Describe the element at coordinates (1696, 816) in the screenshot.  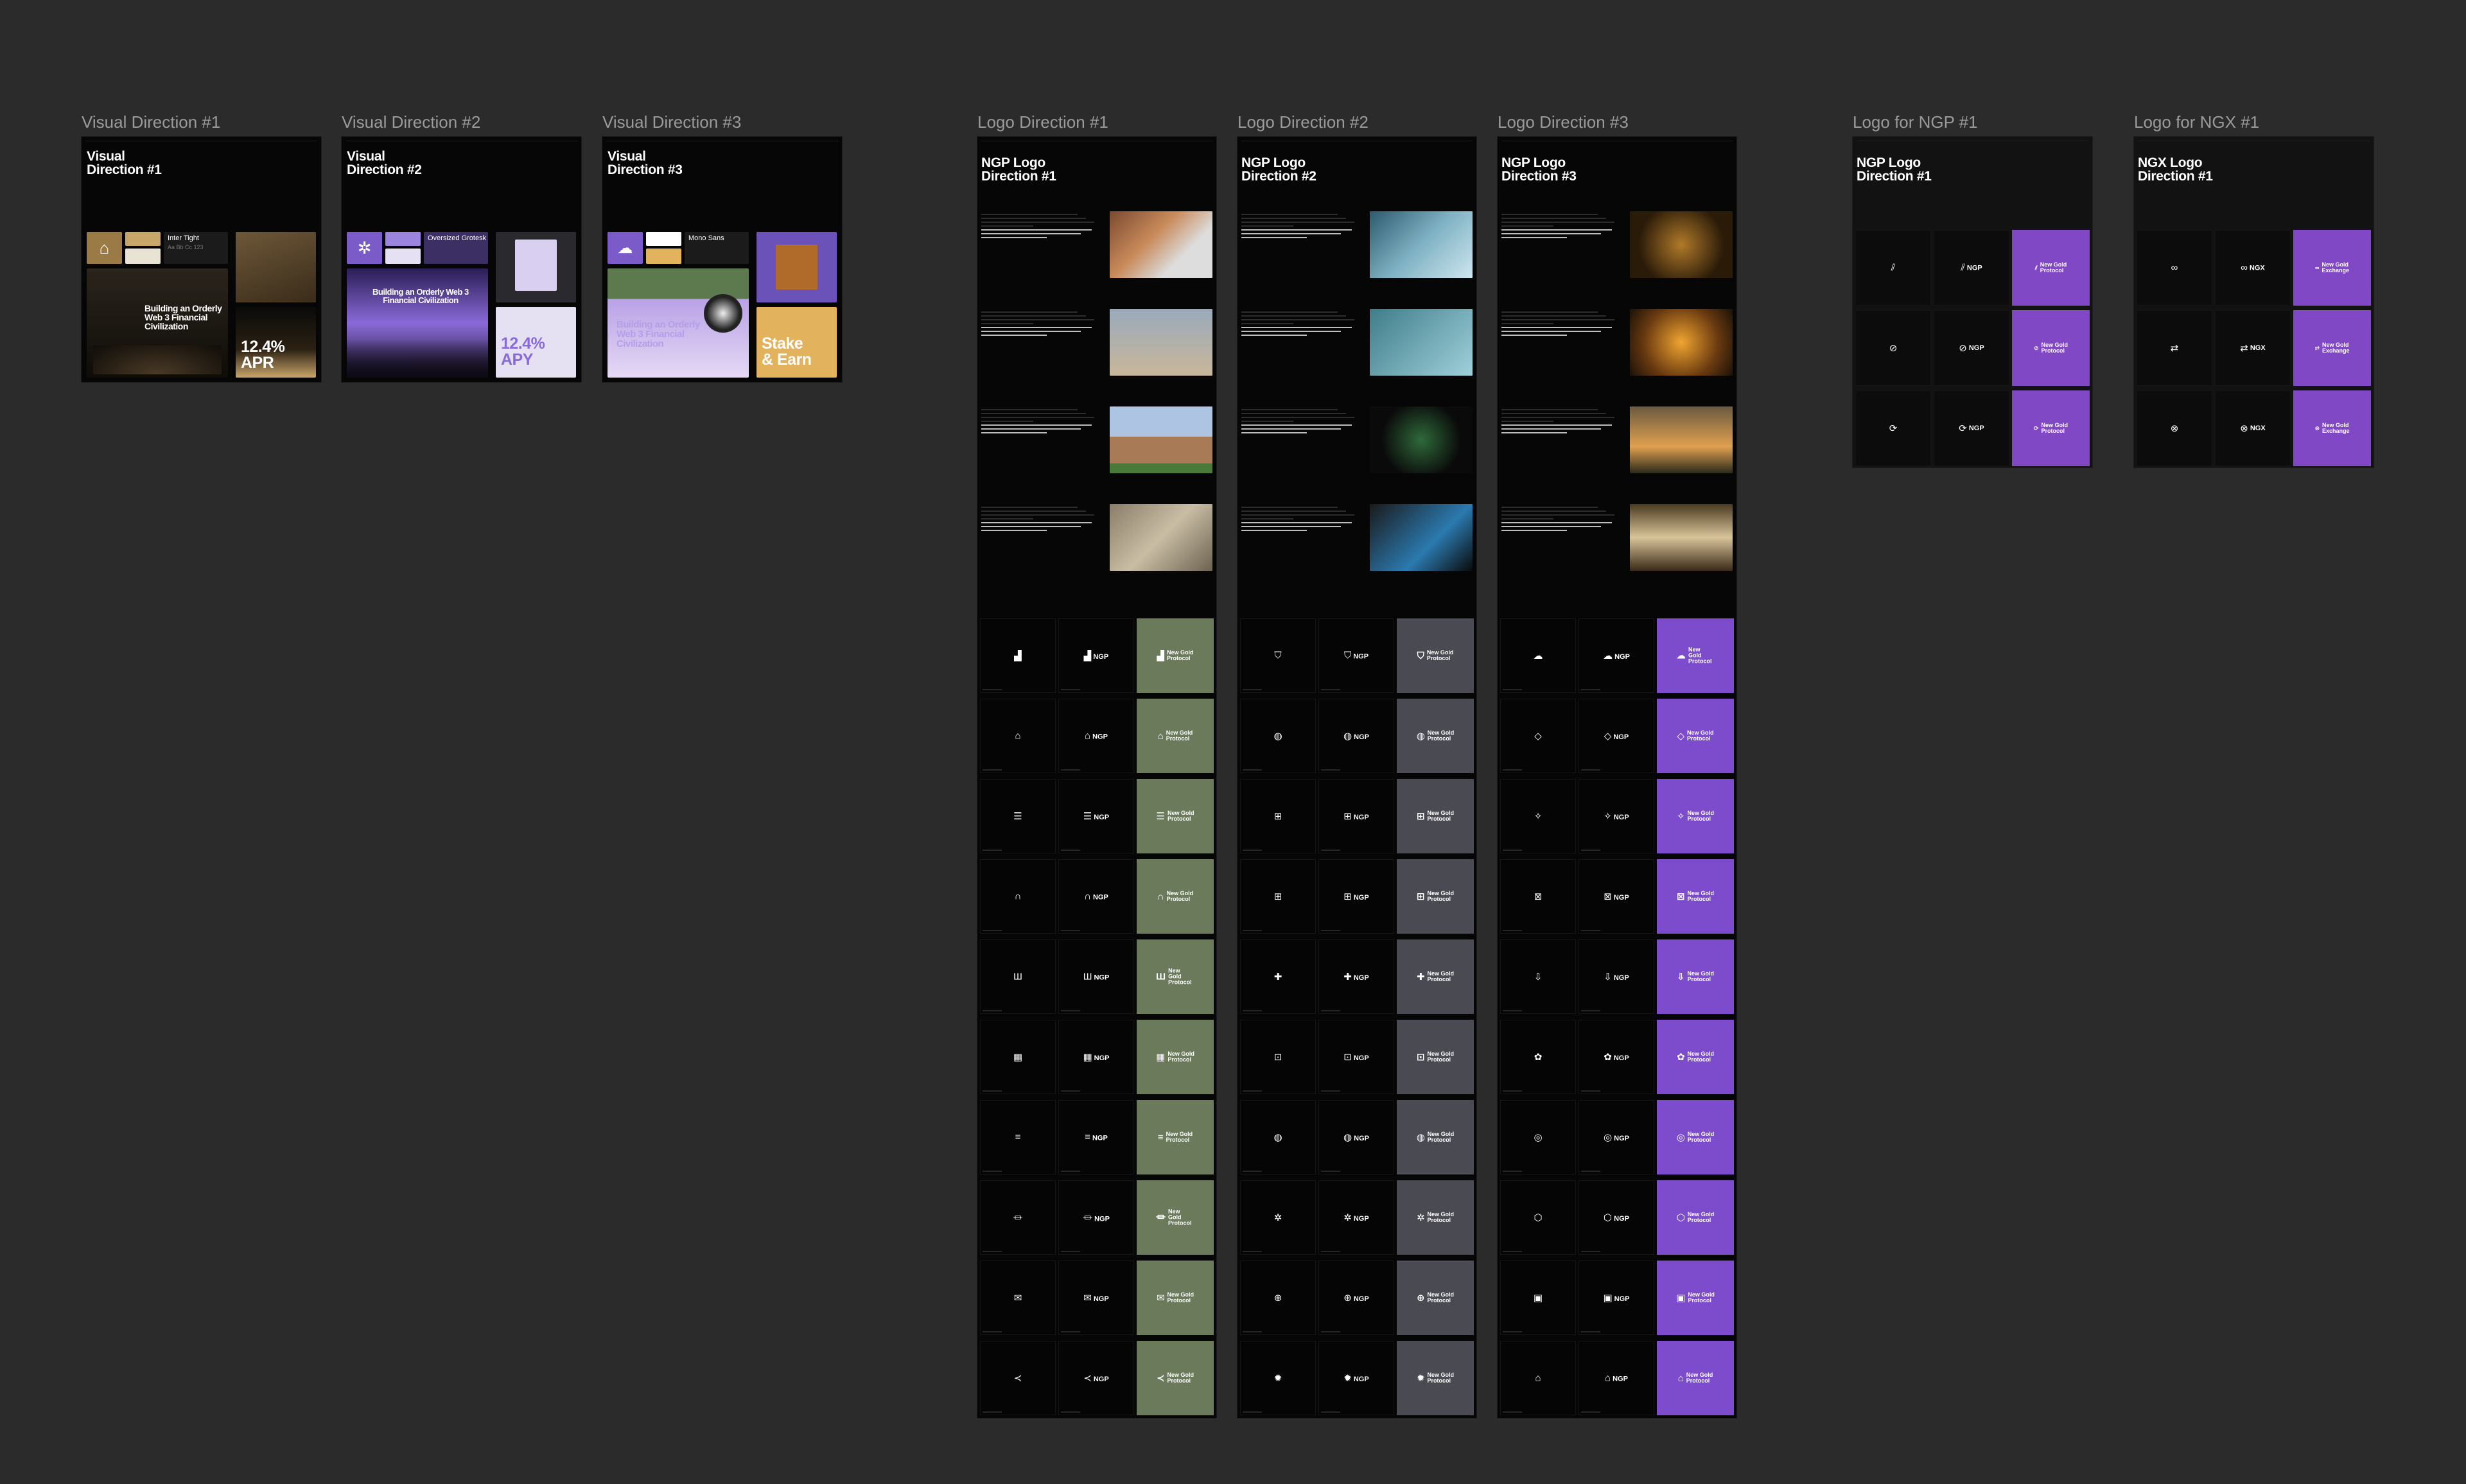
I see `logo-lockup-cell: ✧ New Gold Protocol` at that location.